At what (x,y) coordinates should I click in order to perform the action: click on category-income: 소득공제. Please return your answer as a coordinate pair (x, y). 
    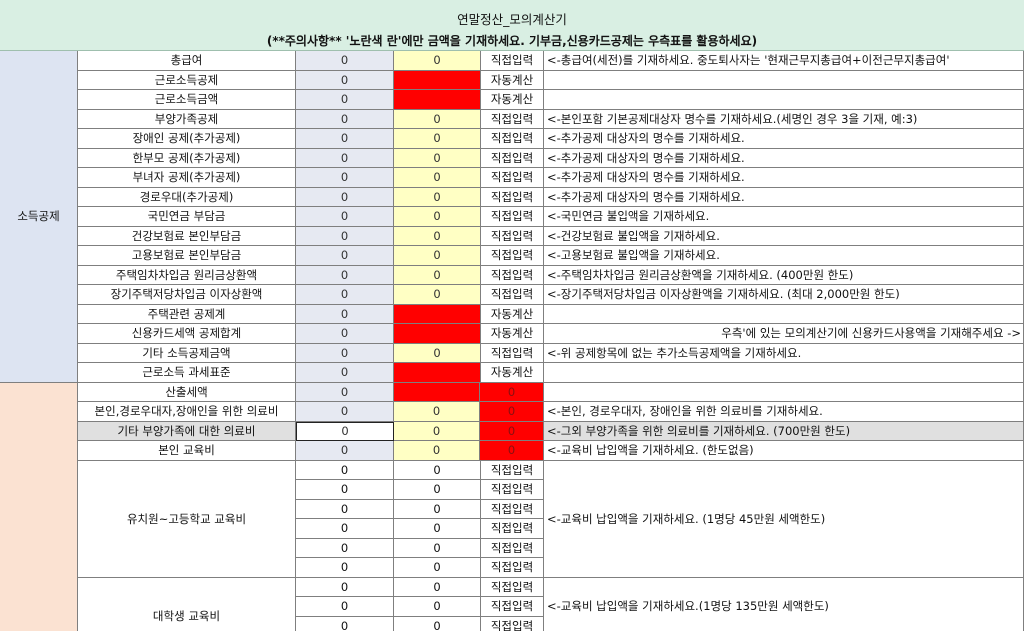
    Looking at the image, I should click on (39, 217).